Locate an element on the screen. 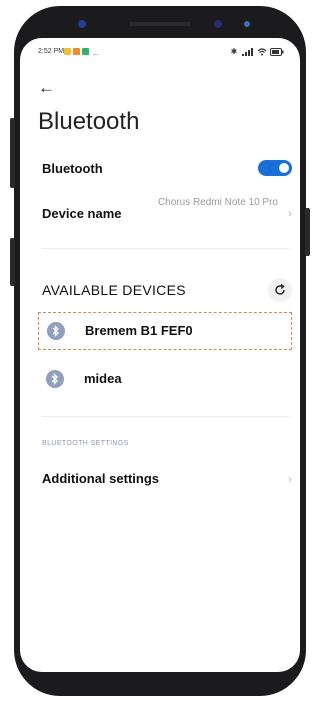 The height and width of the screenshot is (703, 320). bluetooth-status-icon: ✱ is located at coordinates (234, 51).